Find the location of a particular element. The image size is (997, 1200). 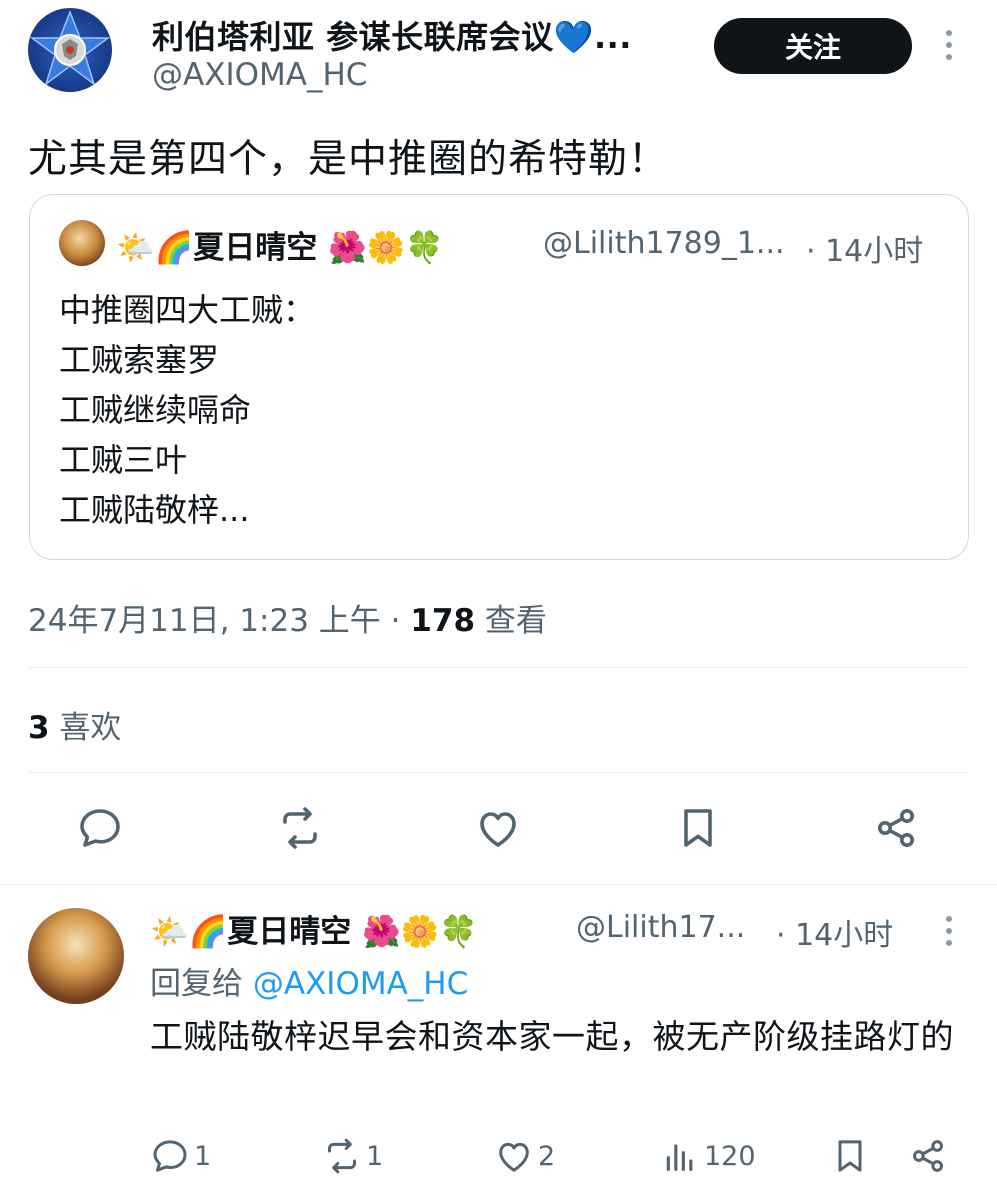

reply-author-name: 🌤️🌈夏日晴空 🌺🌼🍀 is located at coordinates (314, 928).